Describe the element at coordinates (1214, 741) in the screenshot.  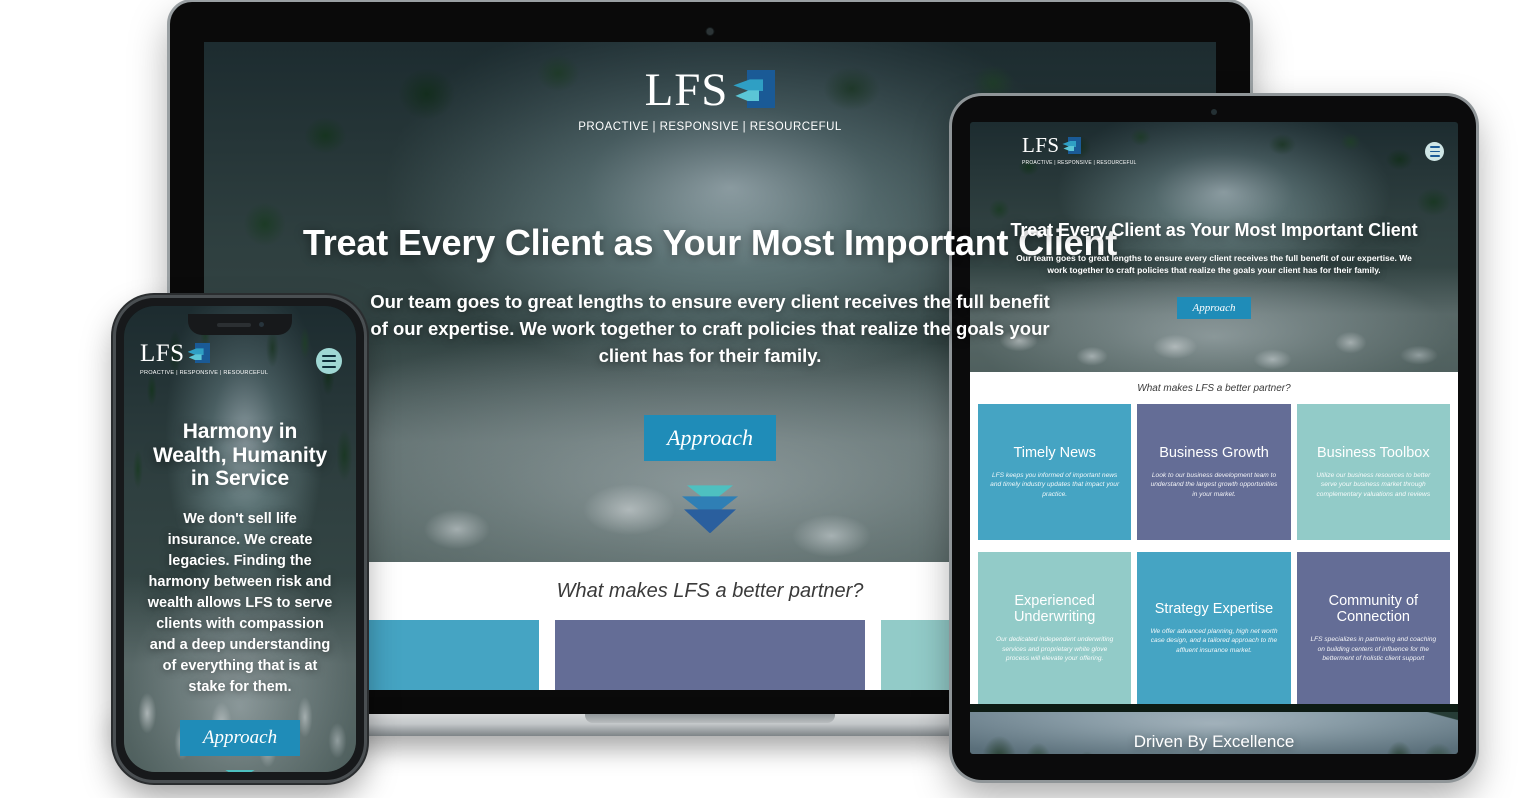
I see `excellence-heading: Driven By Excellence` at that location.